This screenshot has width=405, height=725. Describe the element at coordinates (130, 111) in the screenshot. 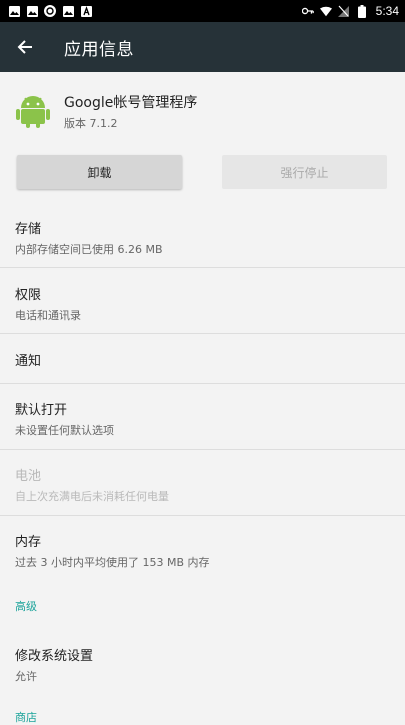

I see `app-meta: Google帐号管理程序 版本 7.1.2` at that location.